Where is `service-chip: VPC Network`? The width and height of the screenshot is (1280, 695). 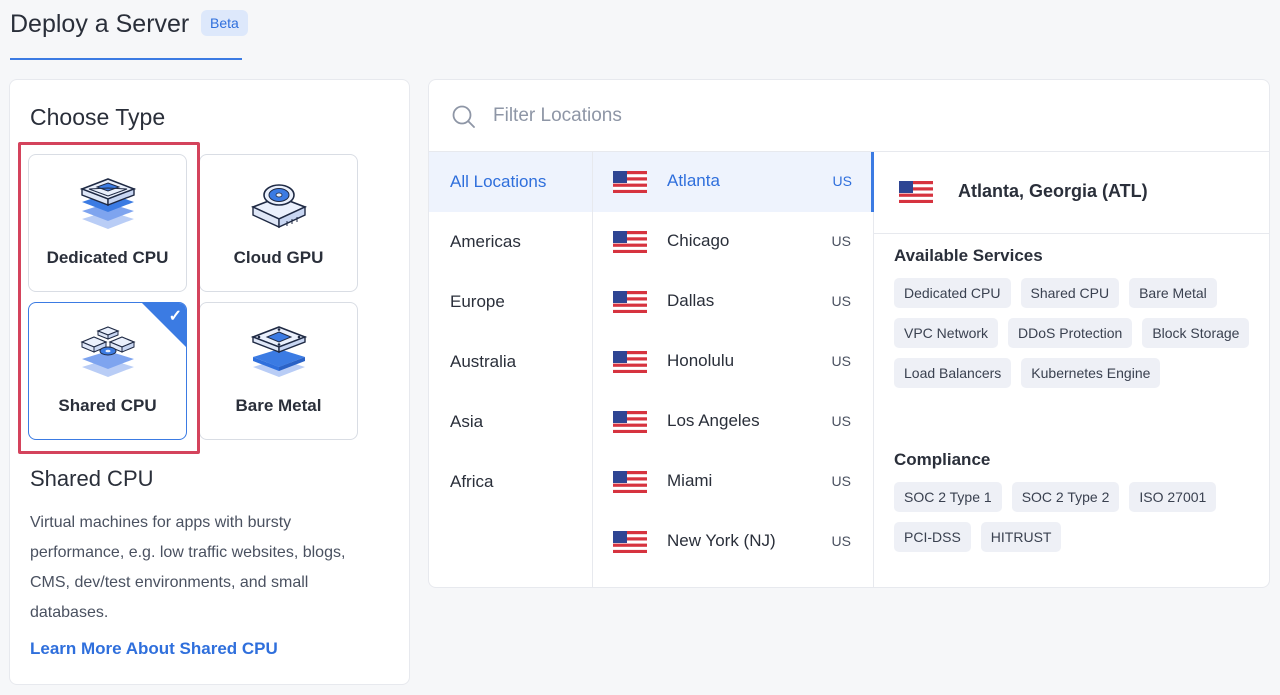 service-chip: VPC Network is located at coordinates (946, 333).